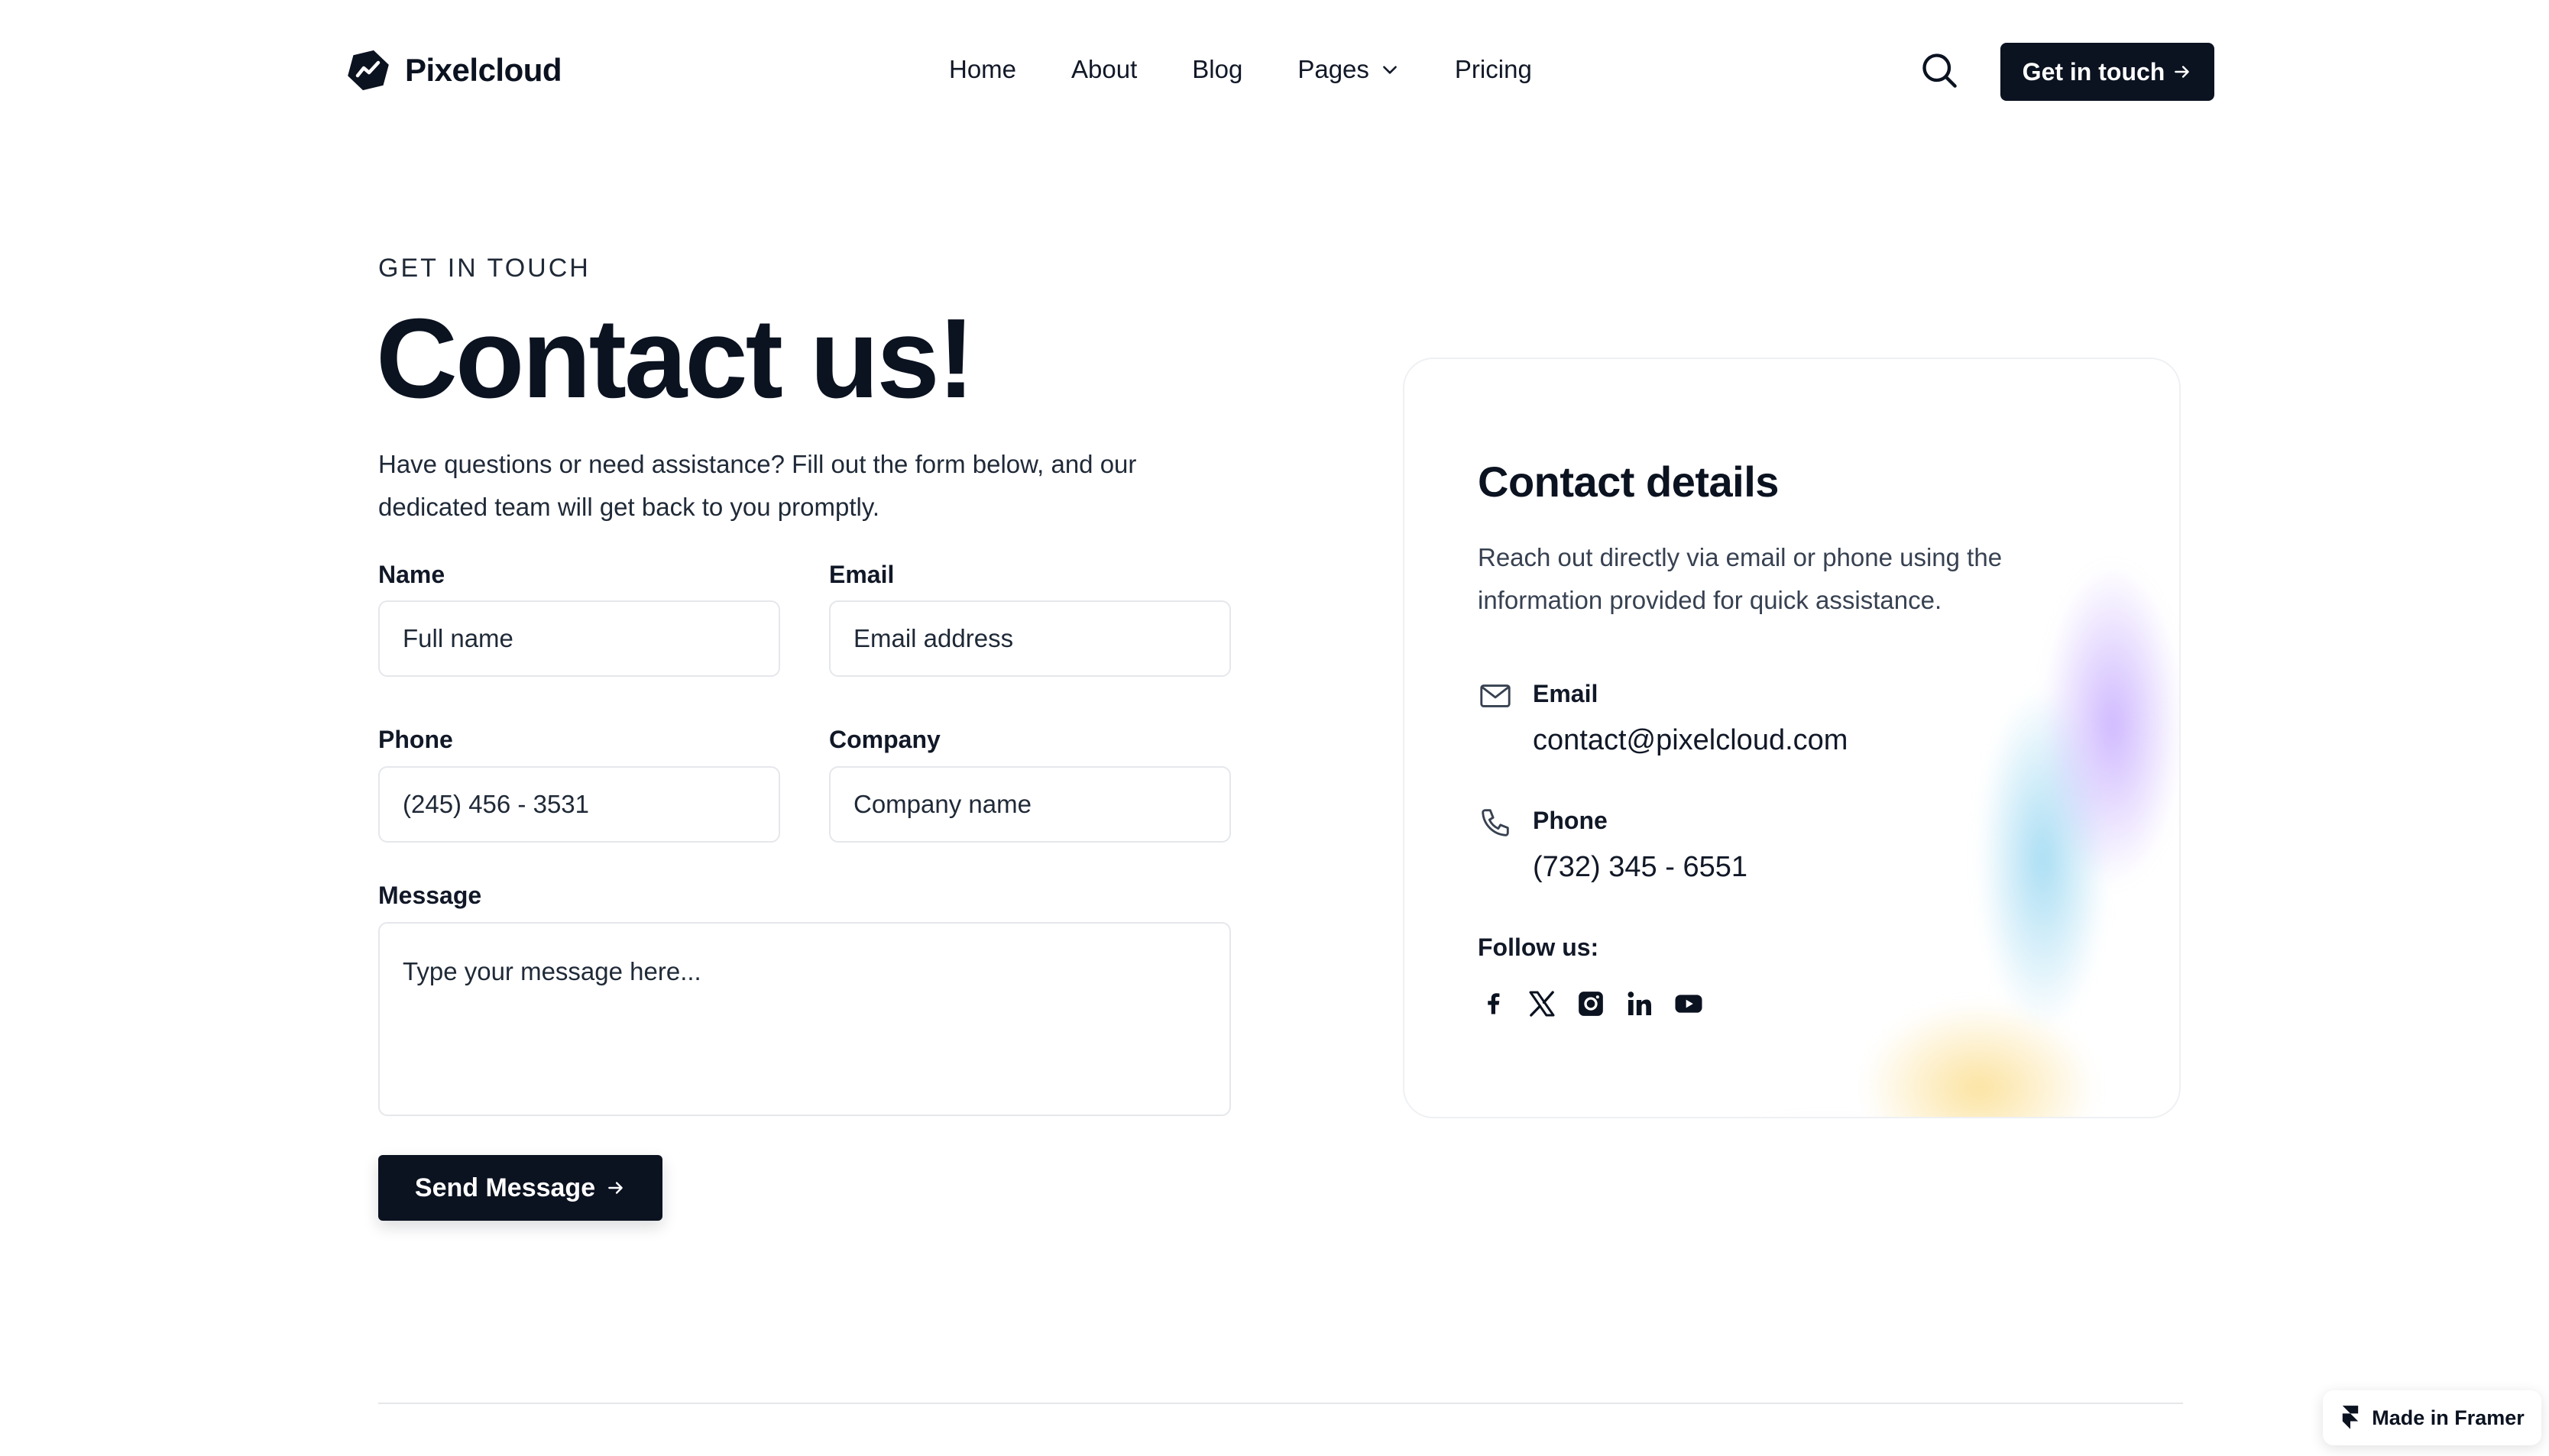  I want to click on facebook-icon, so click(1494, 1004).